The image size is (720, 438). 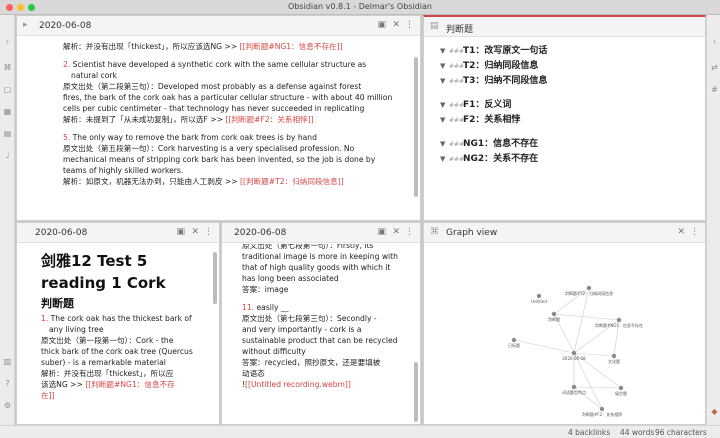 What do you see at coordinates (564, 27) in the screenshot?
I see `pane-header: ▤ 判断题` at bounding box center [564, 27].